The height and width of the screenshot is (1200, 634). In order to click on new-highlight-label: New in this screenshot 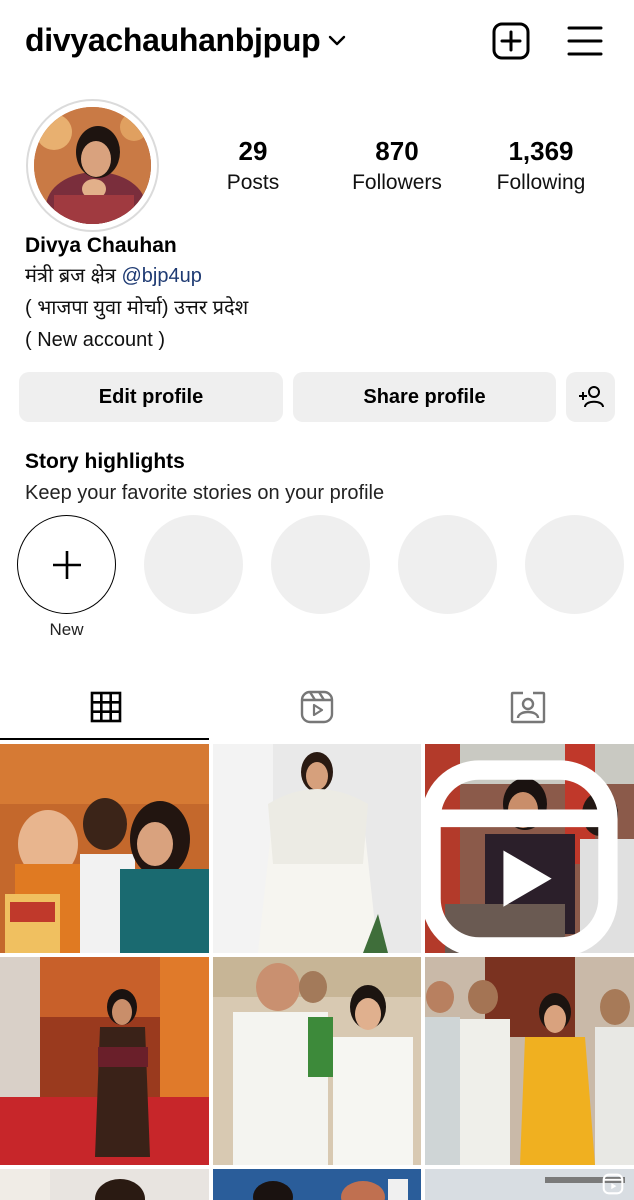, I will do `click(66, 629)`.